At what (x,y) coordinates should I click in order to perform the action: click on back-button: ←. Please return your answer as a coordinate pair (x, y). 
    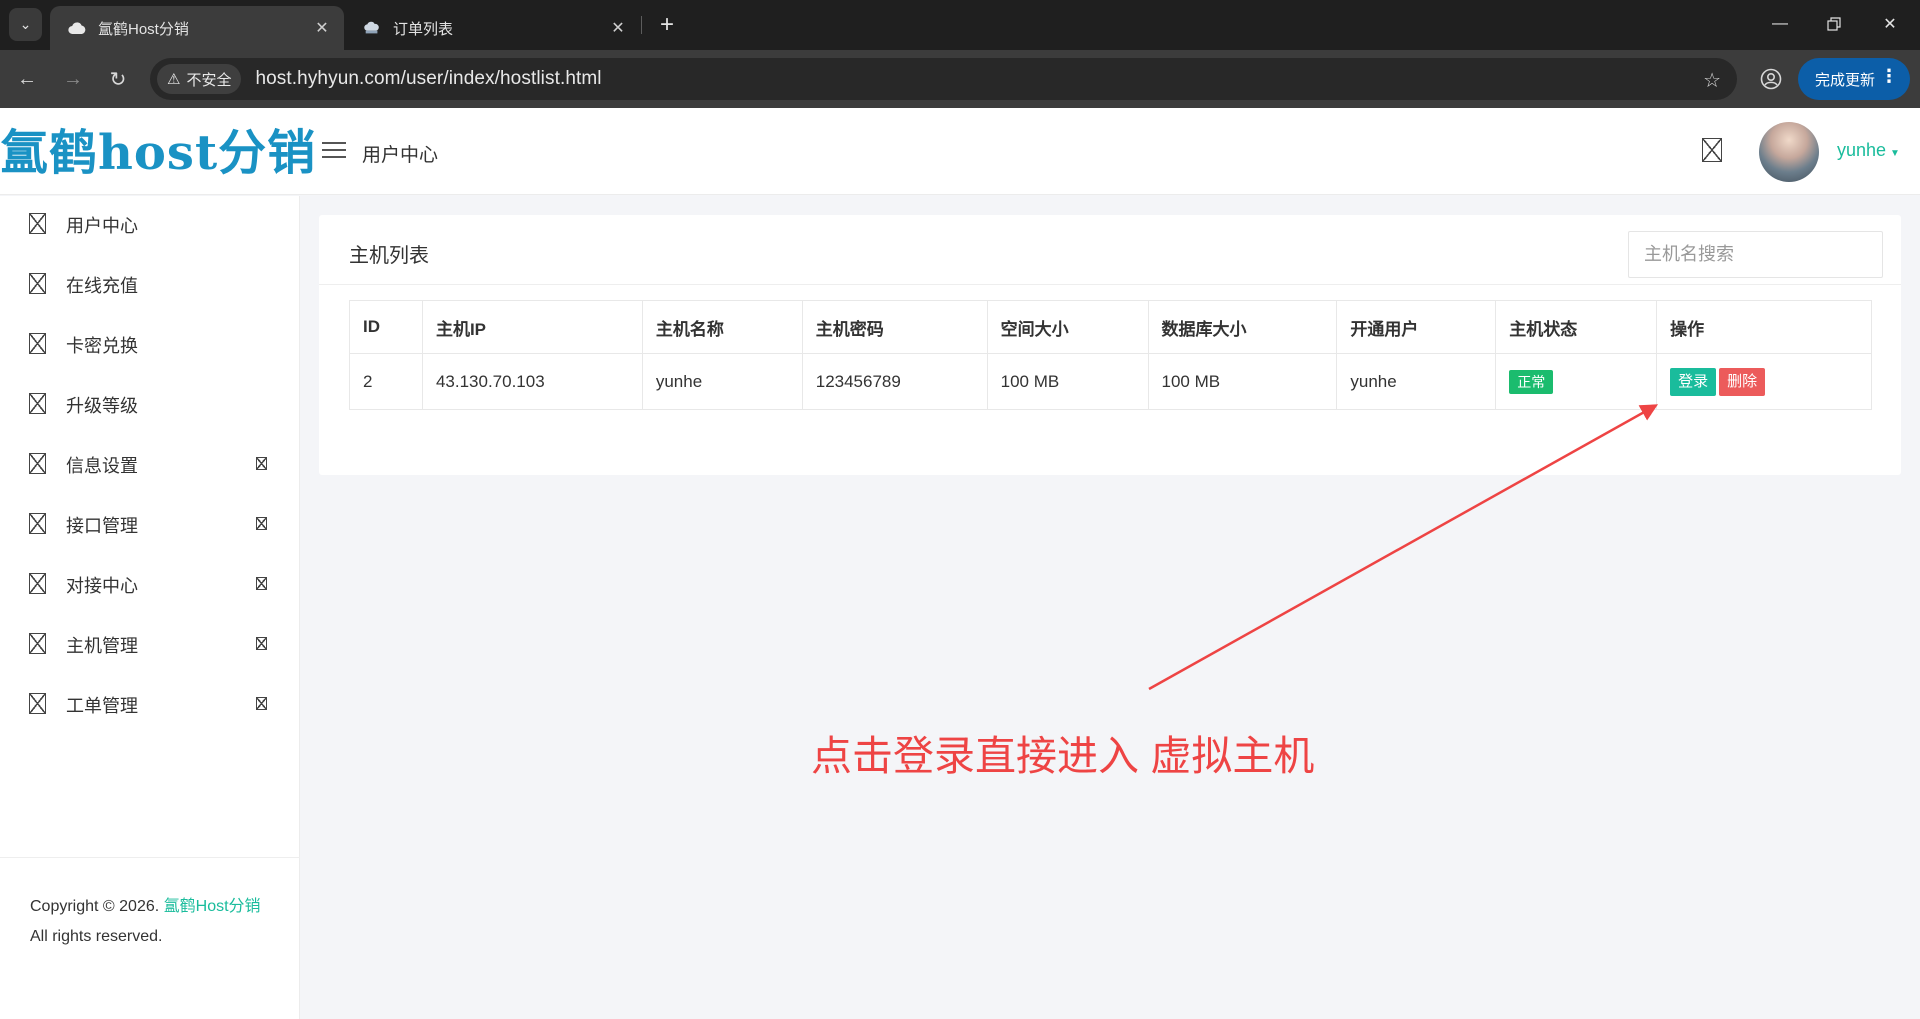
    Looking at the image, I should click on (27, 79).